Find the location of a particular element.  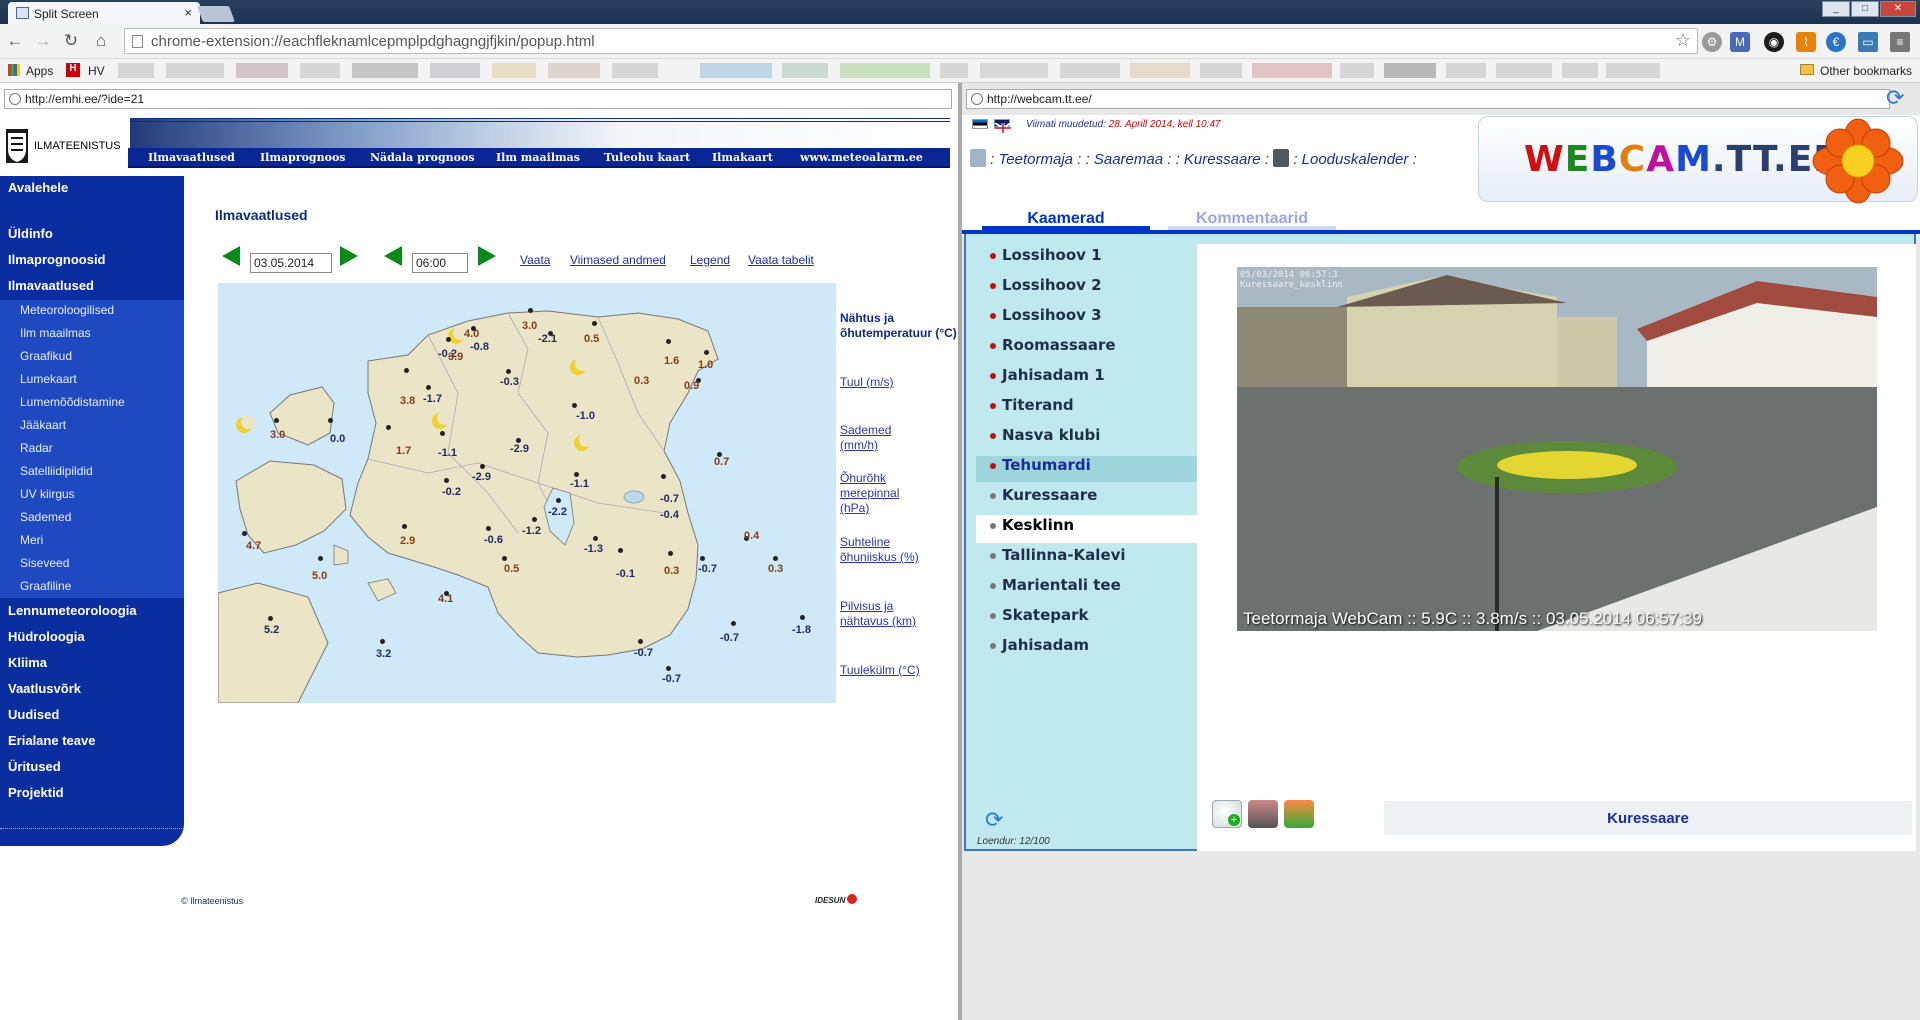

camera-item: Jahisadam is located at coordinates (1045, 645).